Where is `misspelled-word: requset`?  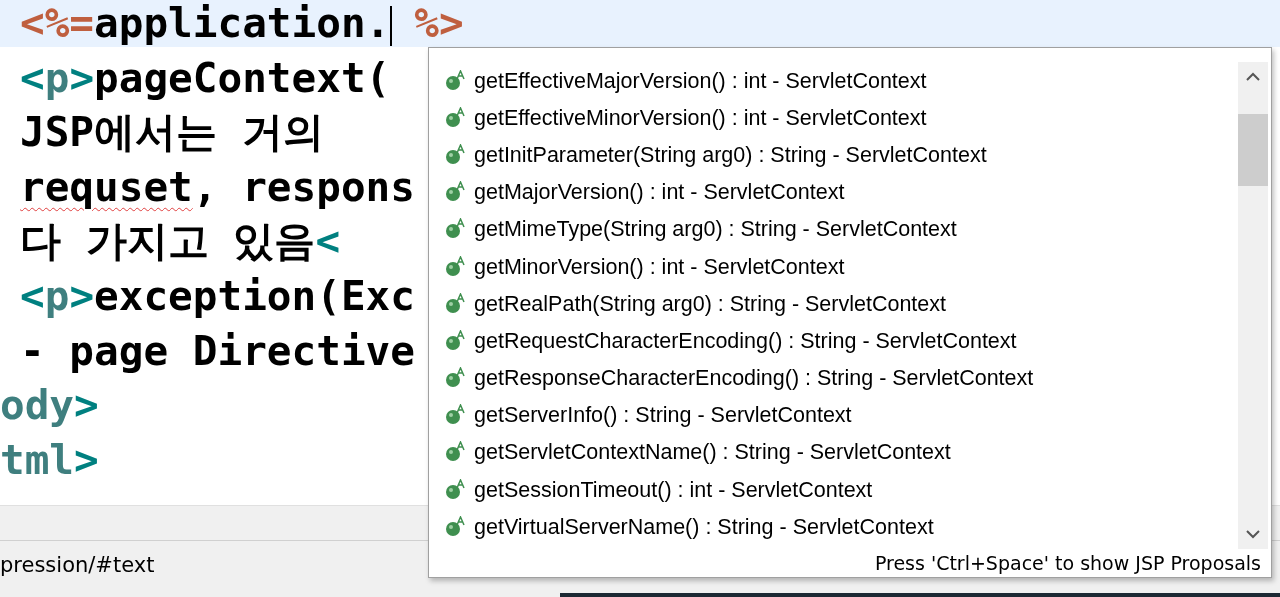
misspelled-word: requset is located at coordinates (106, 186).